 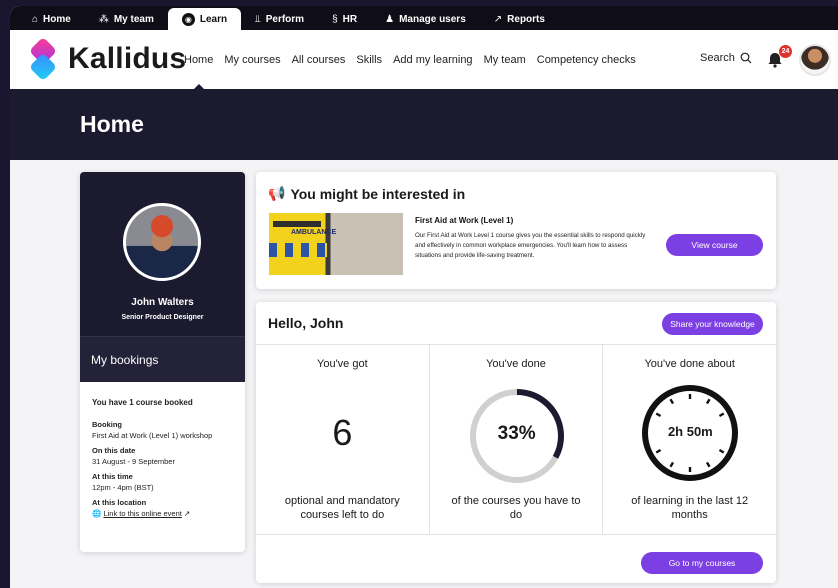 What do you see at coordinates (103, 19) in the screenshot?
I see `team-icon: ⁂` at bounding box center [103, 19].